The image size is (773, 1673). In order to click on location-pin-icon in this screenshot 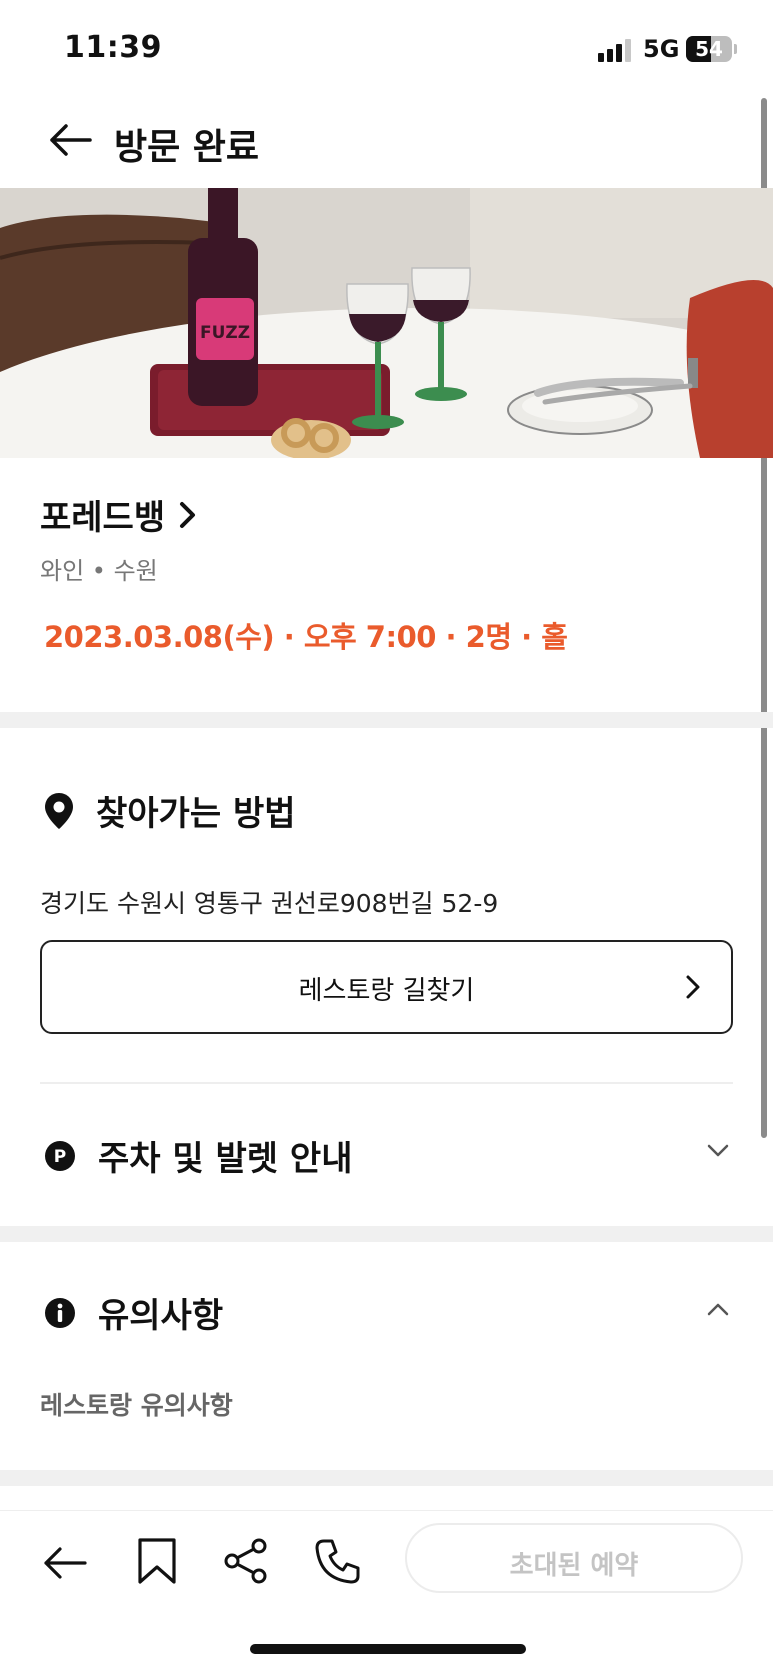, I will do `click(59, 810)`.